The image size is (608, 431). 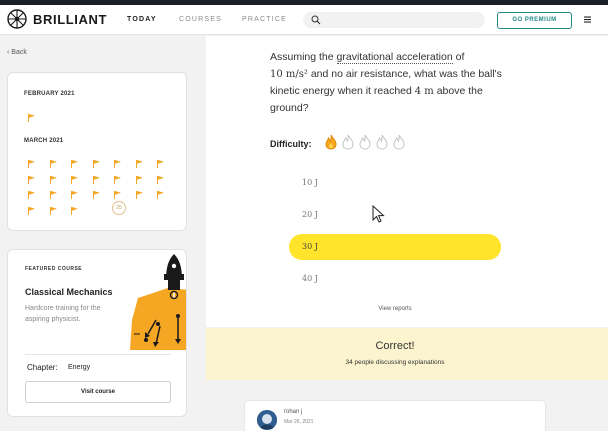 I want to click on difficulty-flame-filled-icon, so click(x=331, y=142).